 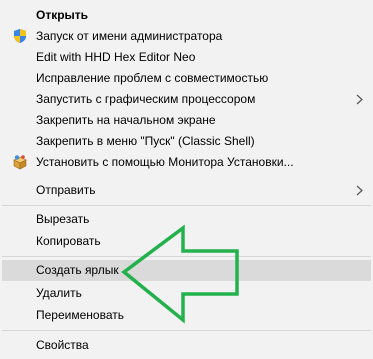 What do you see at coordinates (116, 57) in the screenshot?
I see `menu-item-label: Edit with HHD Hex Editor Neo` at bounding box center [116, 57].